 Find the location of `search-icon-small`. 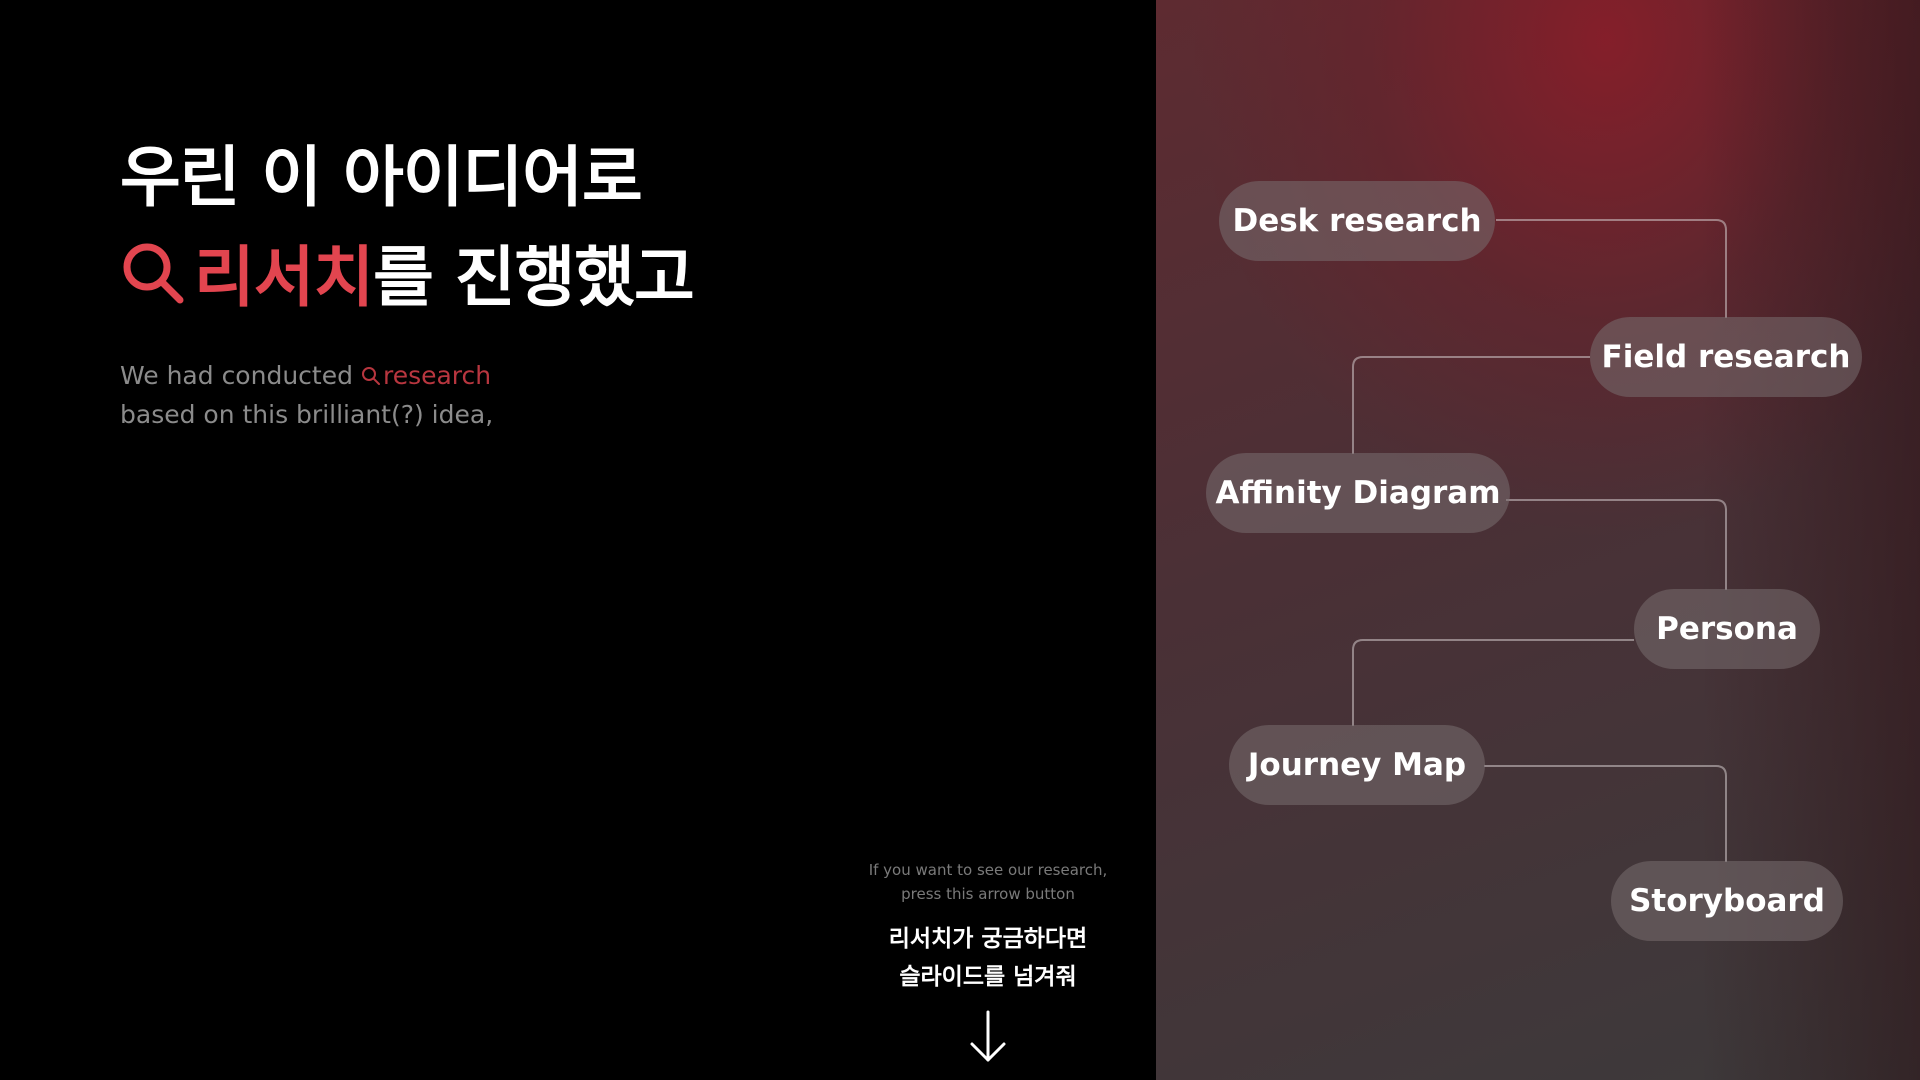

search-icon-small is located at coordinates (370, 376).